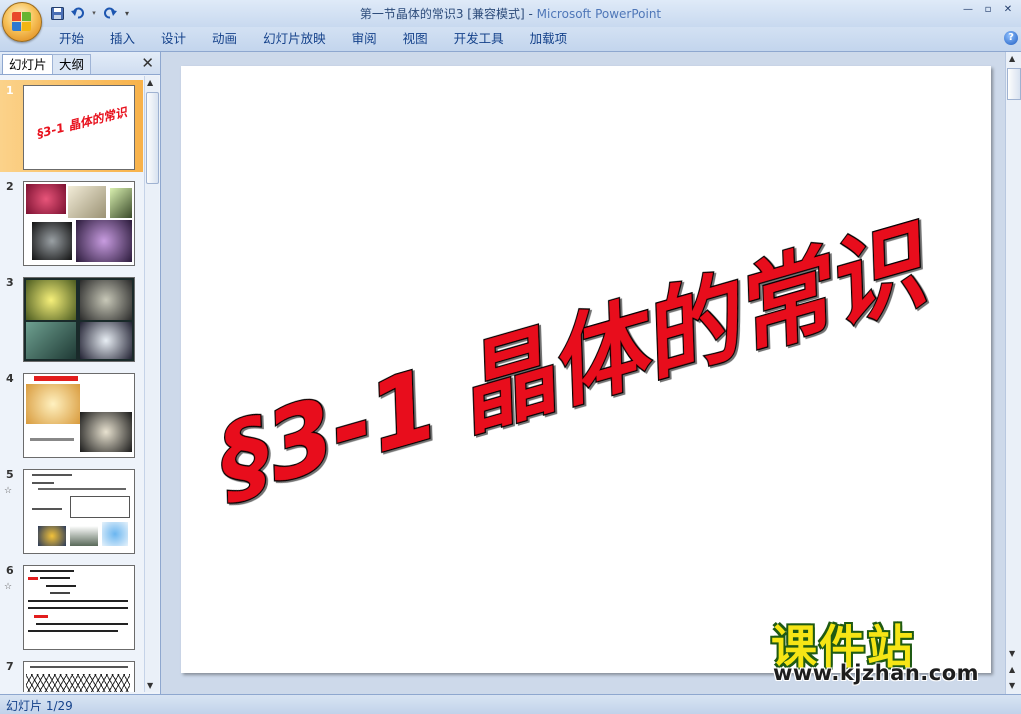 The height and width of the screenshot is (714, 1021). I want to click on slide-number: 2, so click(10, 186).